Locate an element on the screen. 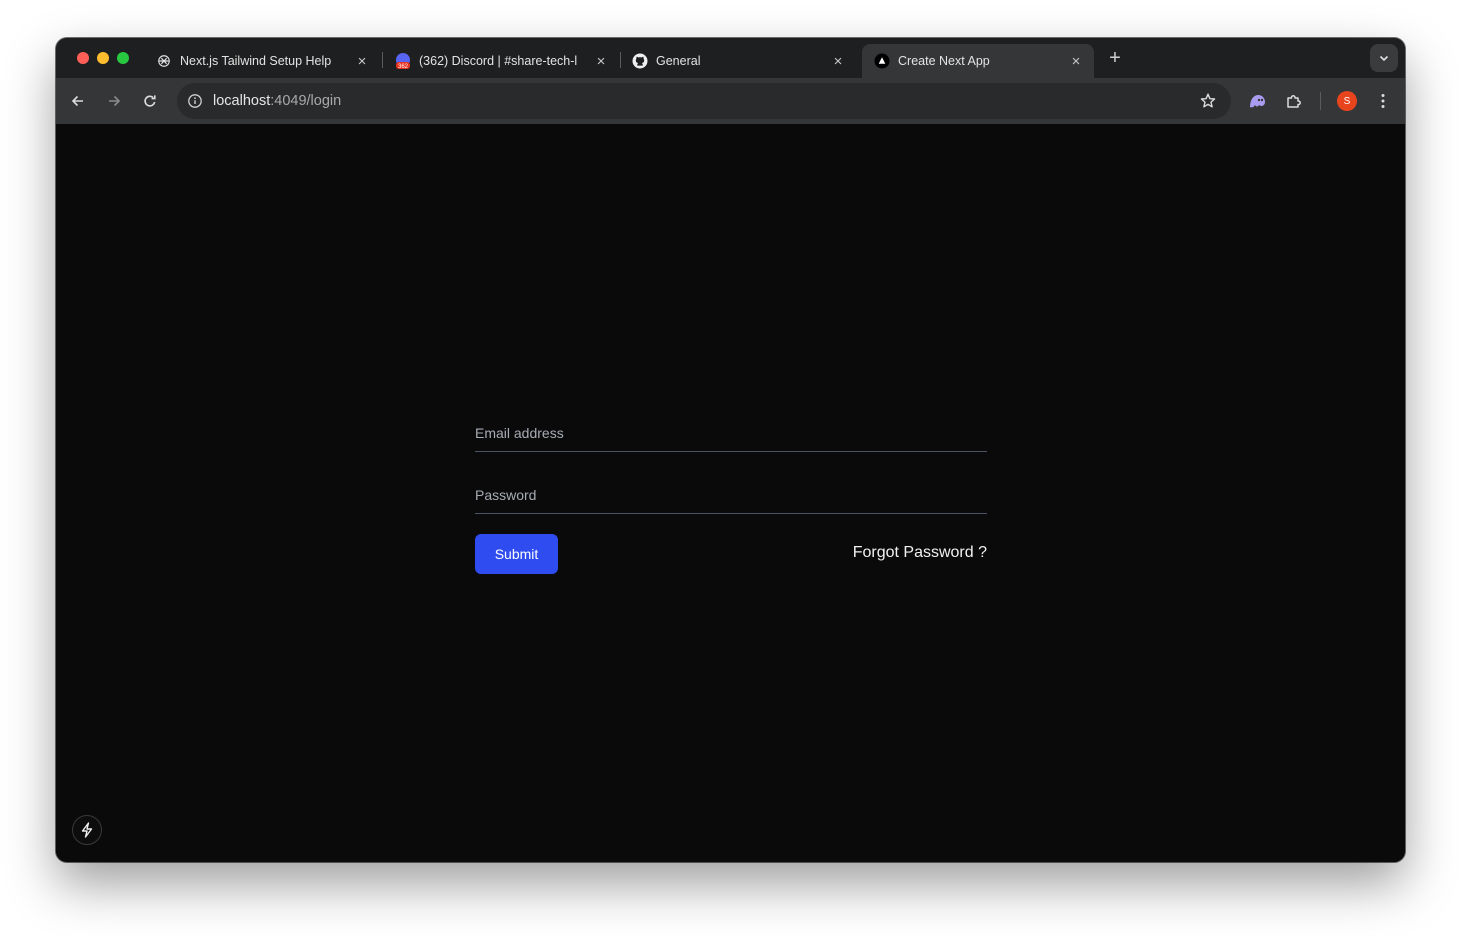 The width and height of the screenshot is (1461, 936). bookmark-star-icon is located at coordinates (1208, 101).